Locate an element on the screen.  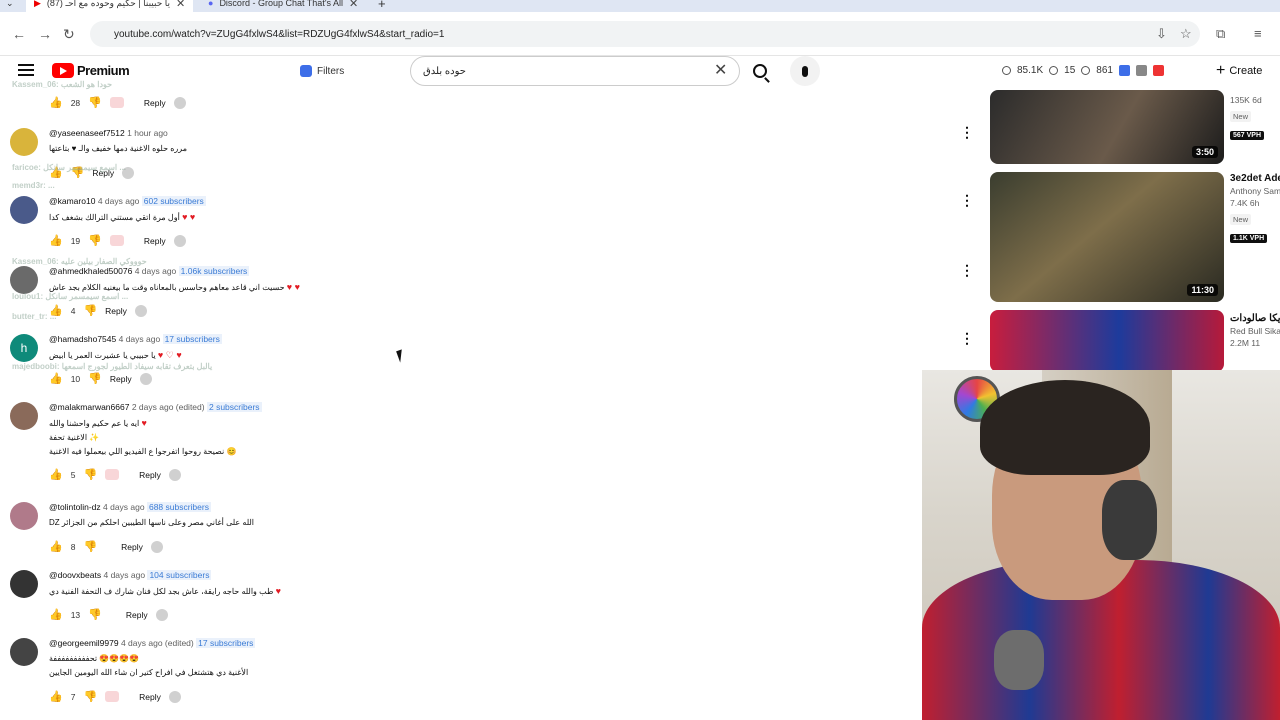
voice-search-button is located at coordinates (805, 71).